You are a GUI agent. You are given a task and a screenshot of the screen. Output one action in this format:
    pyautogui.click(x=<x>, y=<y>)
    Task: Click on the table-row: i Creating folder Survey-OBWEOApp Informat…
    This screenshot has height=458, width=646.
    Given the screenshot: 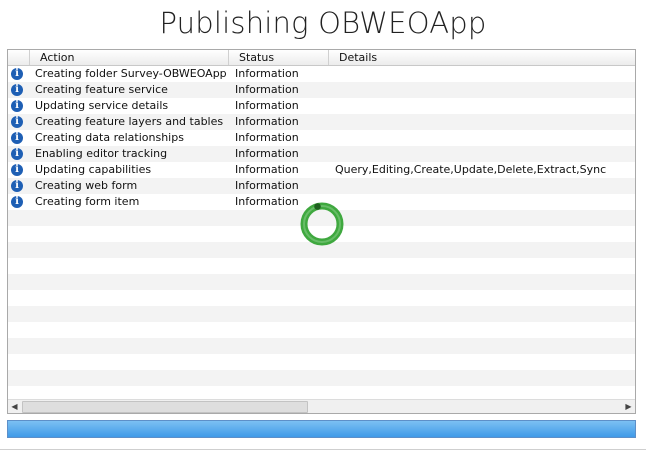 What is the action you would take?
    pyautogui.click(x=321, y=74)
    